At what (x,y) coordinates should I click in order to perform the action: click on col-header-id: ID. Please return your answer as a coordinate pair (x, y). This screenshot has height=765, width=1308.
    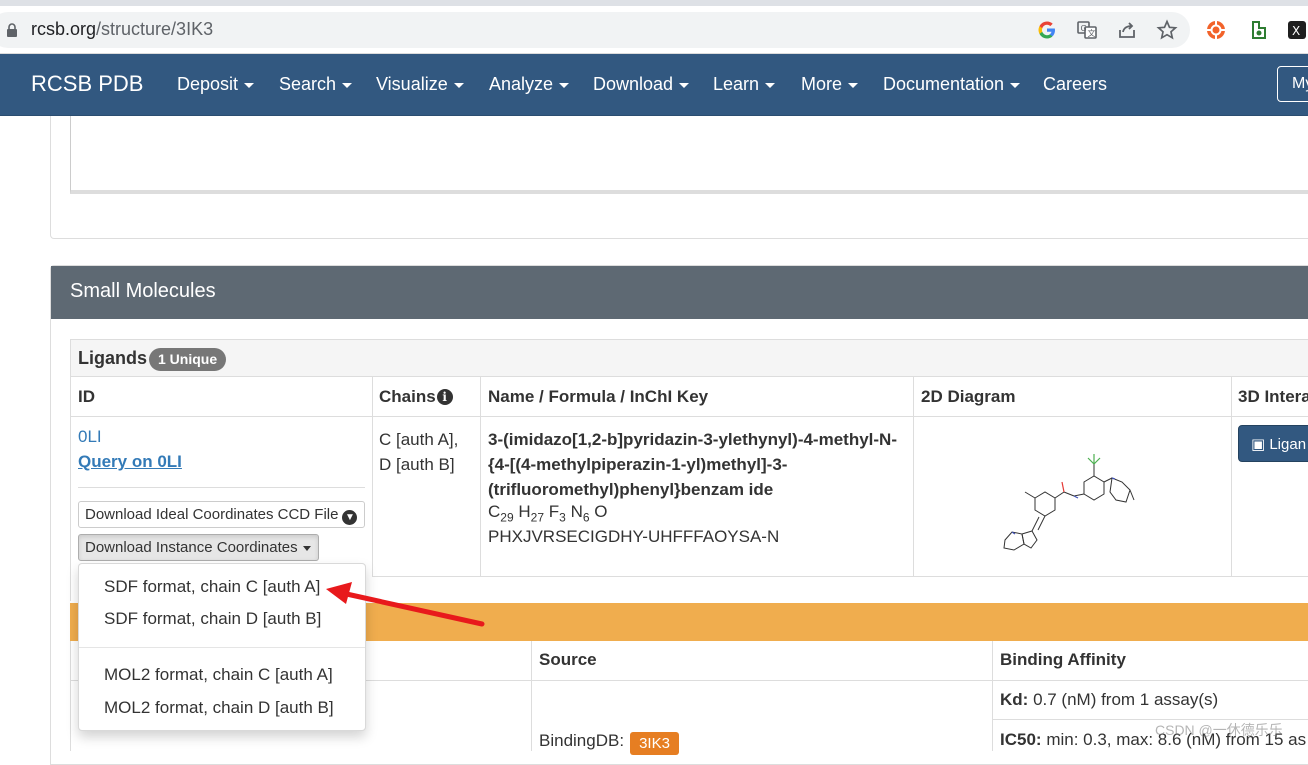
    Looking at the image, I should click on (86, 396).